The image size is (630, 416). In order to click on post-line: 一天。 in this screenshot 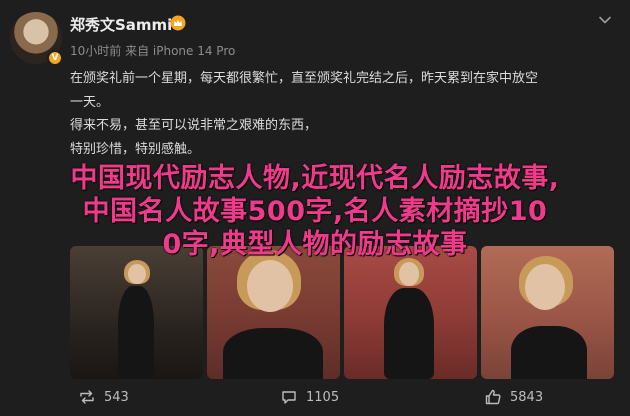, I will do `click(90, 102)`.